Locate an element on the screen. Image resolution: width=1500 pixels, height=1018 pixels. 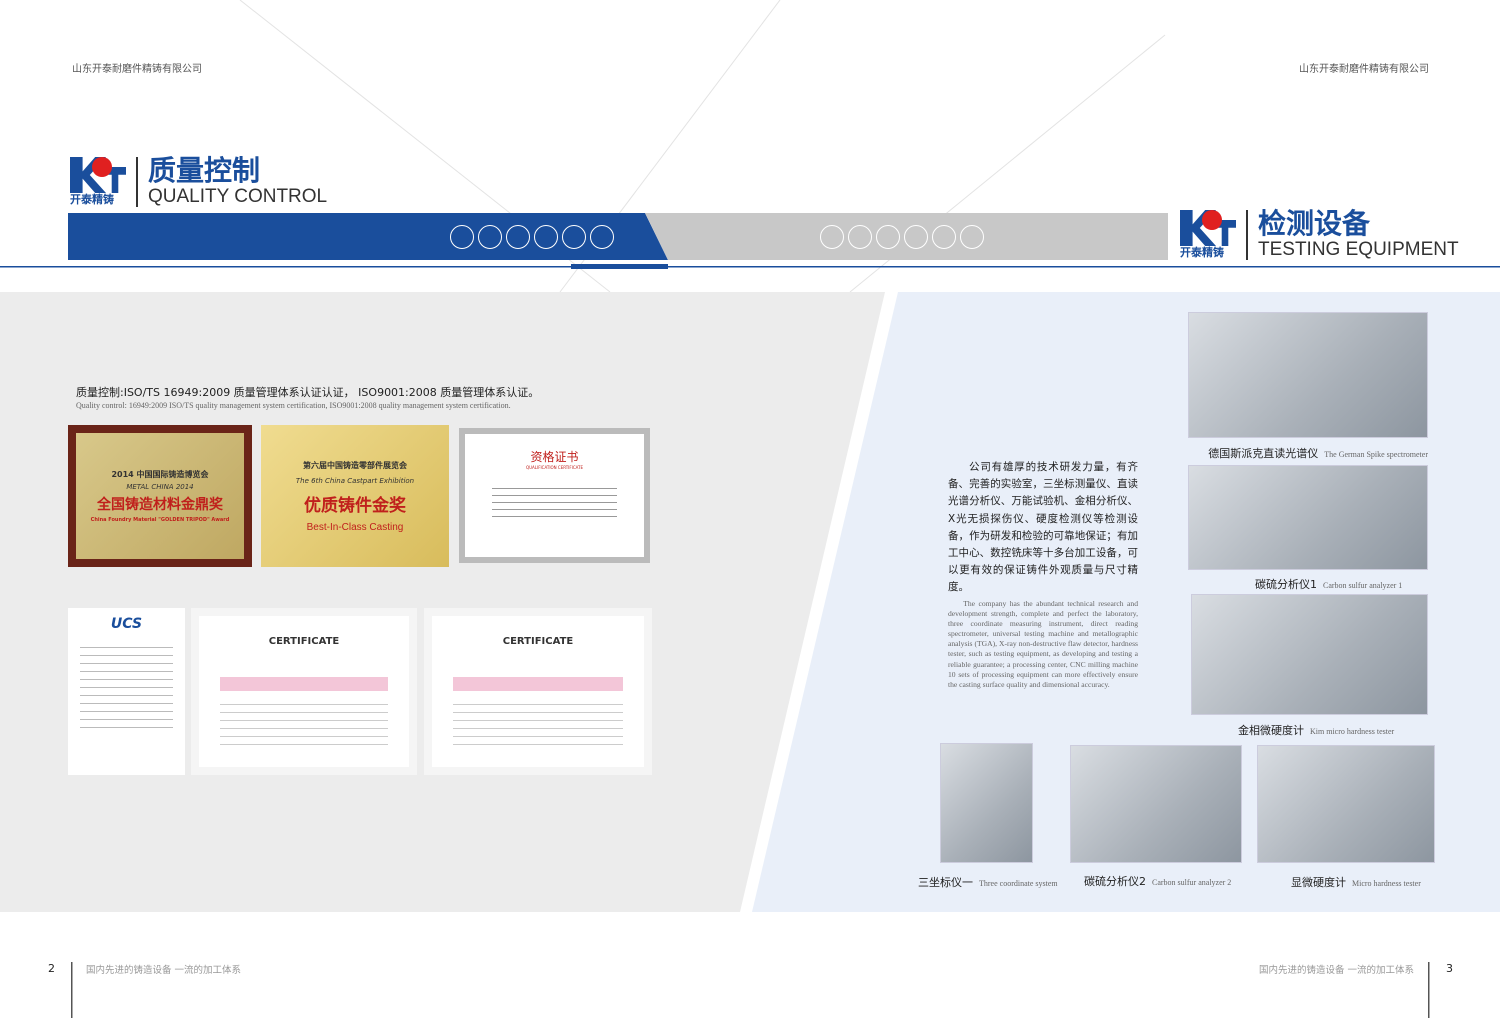
section-title-en: QUALITY CONTROL is located at coordinates (238, 196).